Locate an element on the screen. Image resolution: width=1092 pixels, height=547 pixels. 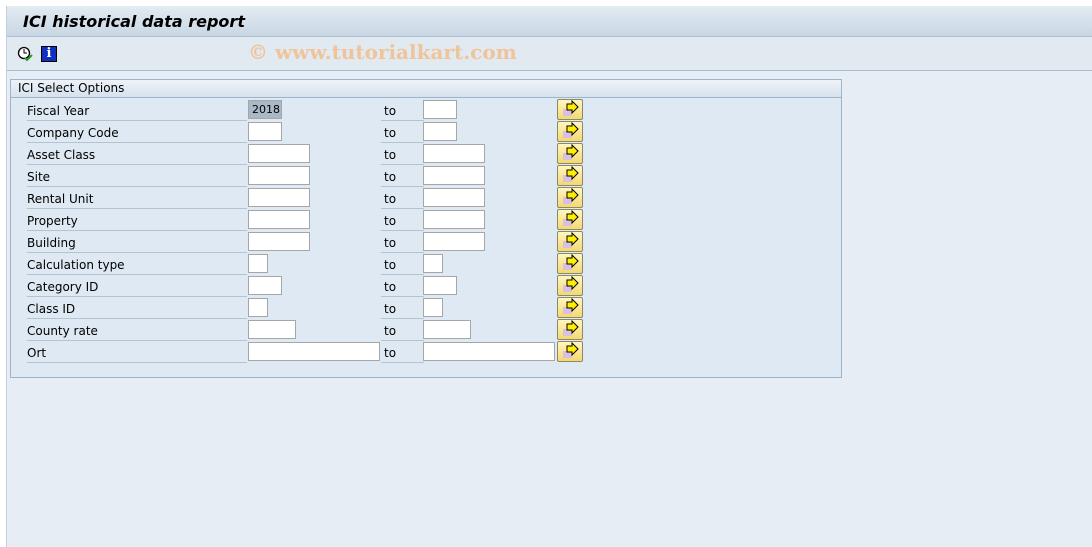
row-category-id: Category ID to is located at coordinates (426, 286).